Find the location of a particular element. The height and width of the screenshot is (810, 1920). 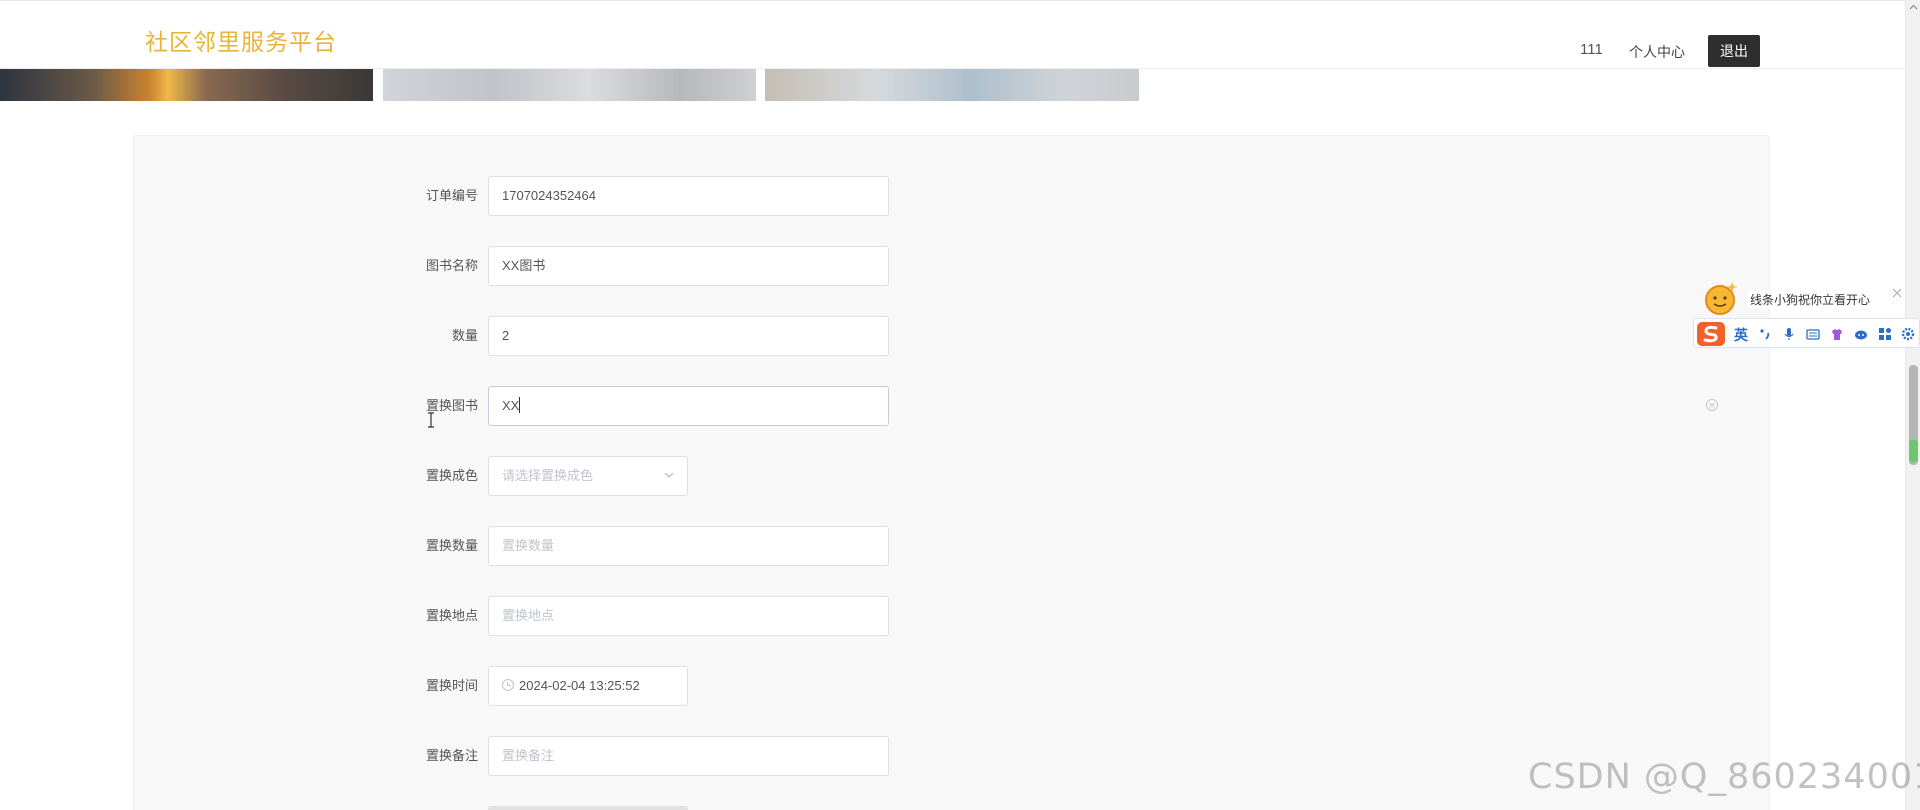

form-row-book-name: 图书名称 XX图书 is located at coordinates (514, 266).